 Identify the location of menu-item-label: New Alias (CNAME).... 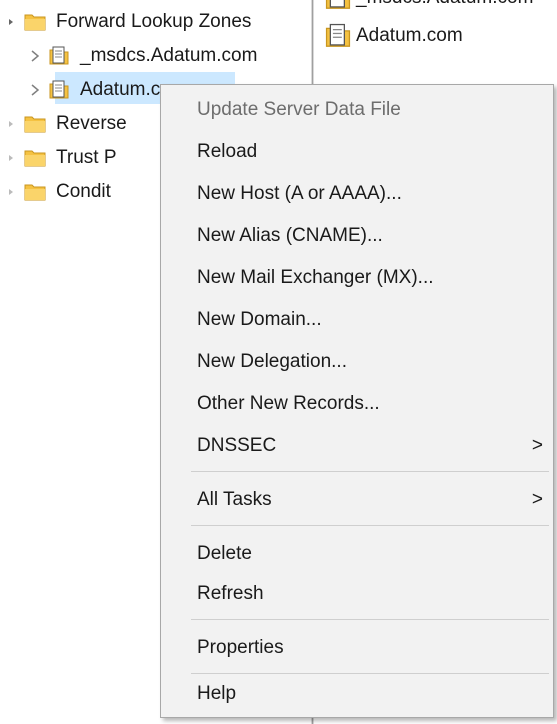
(290, 235).